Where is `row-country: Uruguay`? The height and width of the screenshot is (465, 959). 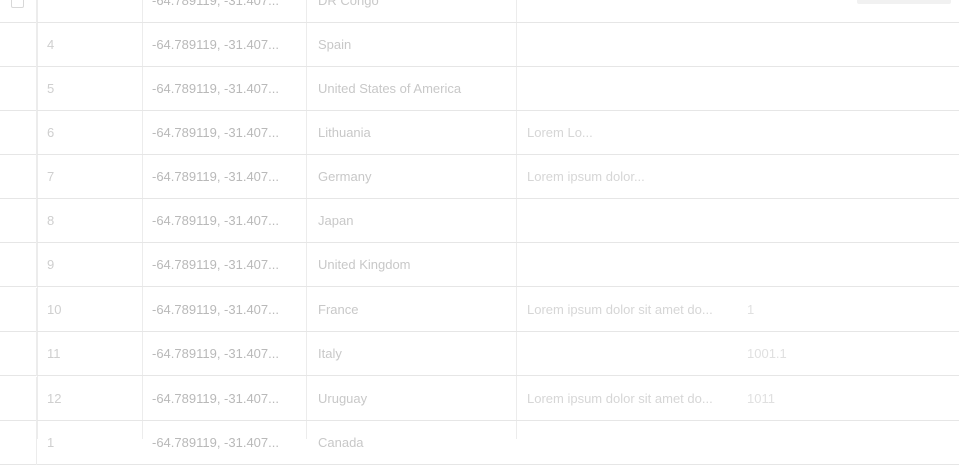 row-country: Uruguay is located at coordinates (343, 398).